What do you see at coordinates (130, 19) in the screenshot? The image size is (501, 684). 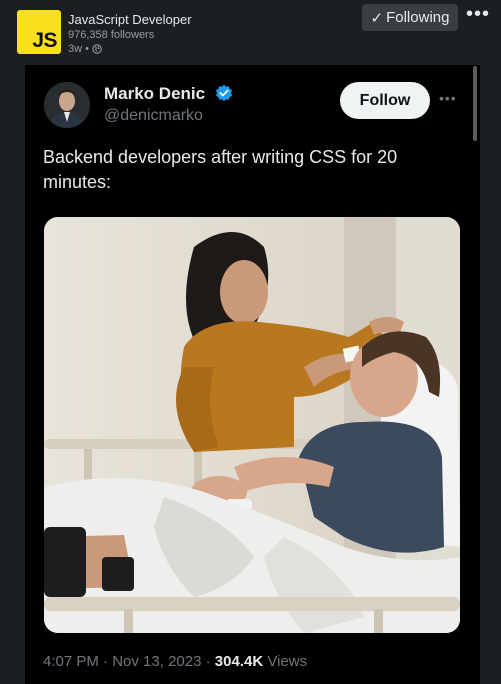 I see `page-name: JavaScript Developer` at bounding box center [130, 19].